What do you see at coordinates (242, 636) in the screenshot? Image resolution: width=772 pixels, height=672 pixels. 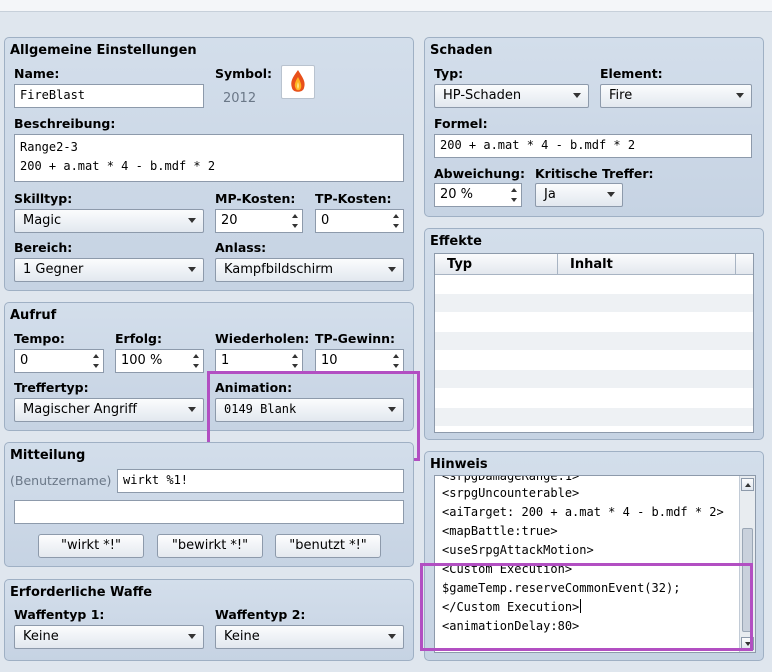 I see `weapon-type2-value: Keine` at bounding box center [242, 636].